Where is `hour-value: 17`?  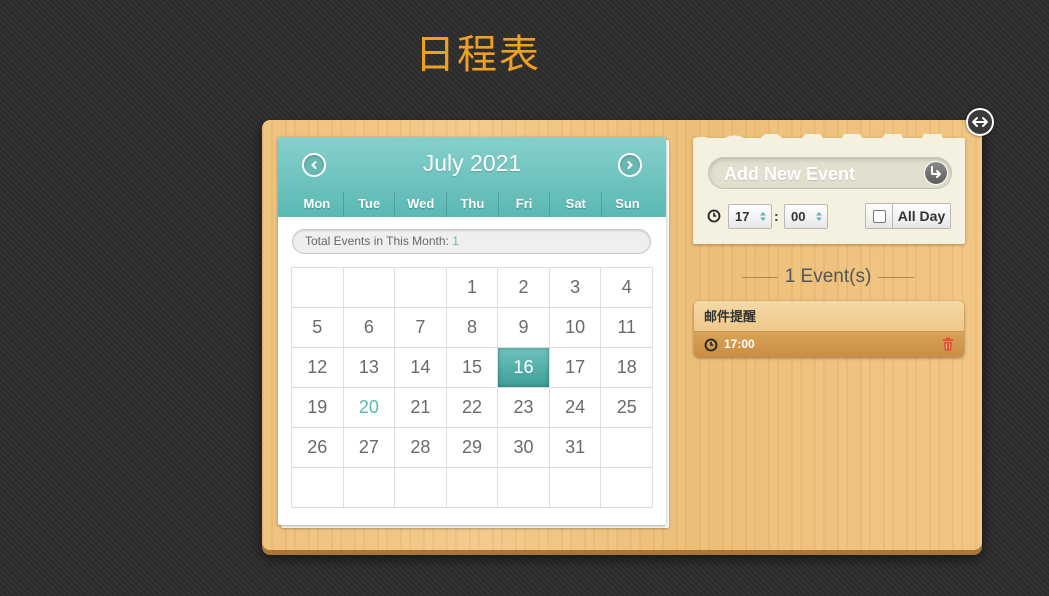 hour-value: 17 is located at coordinates (742, 216).